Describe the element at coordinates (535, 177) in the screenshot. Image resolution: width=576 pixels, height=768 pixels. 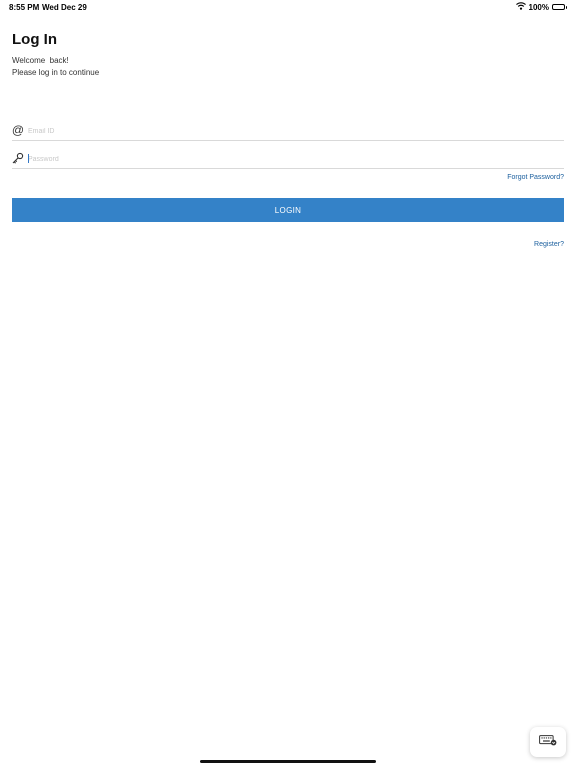
I see `forgot-password-link: Forgot Password?` at that location.